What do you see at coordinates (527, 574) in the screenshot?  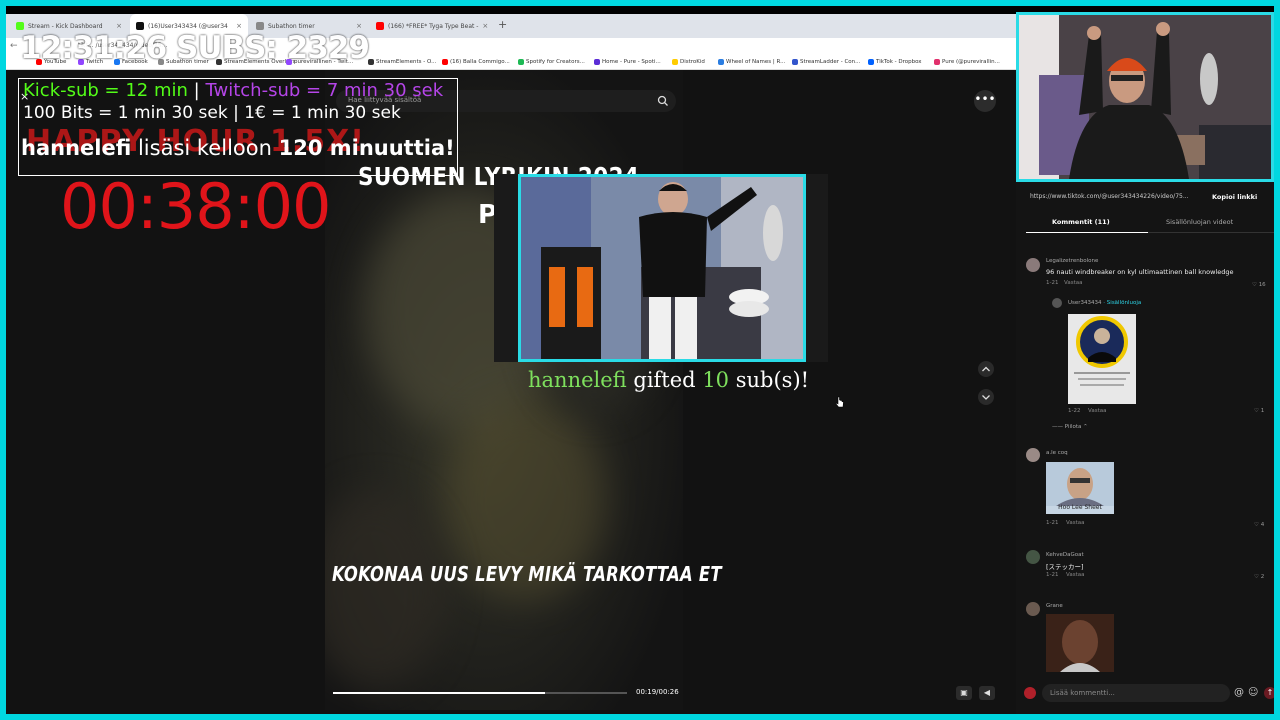 I see `video-caption: KOKONAA UUS LEVY MIKÄ TARKOTTAA ET` at bounding box center [527, 574].